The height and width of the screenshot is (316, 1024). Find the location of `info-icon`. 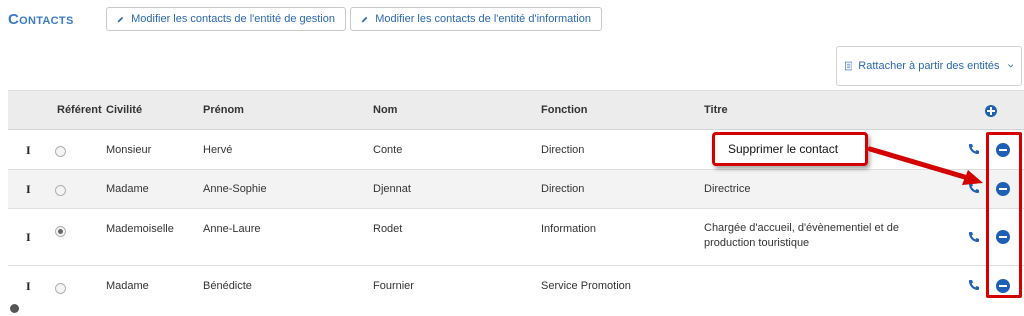

info-icon is located at coordinates (14, 308).